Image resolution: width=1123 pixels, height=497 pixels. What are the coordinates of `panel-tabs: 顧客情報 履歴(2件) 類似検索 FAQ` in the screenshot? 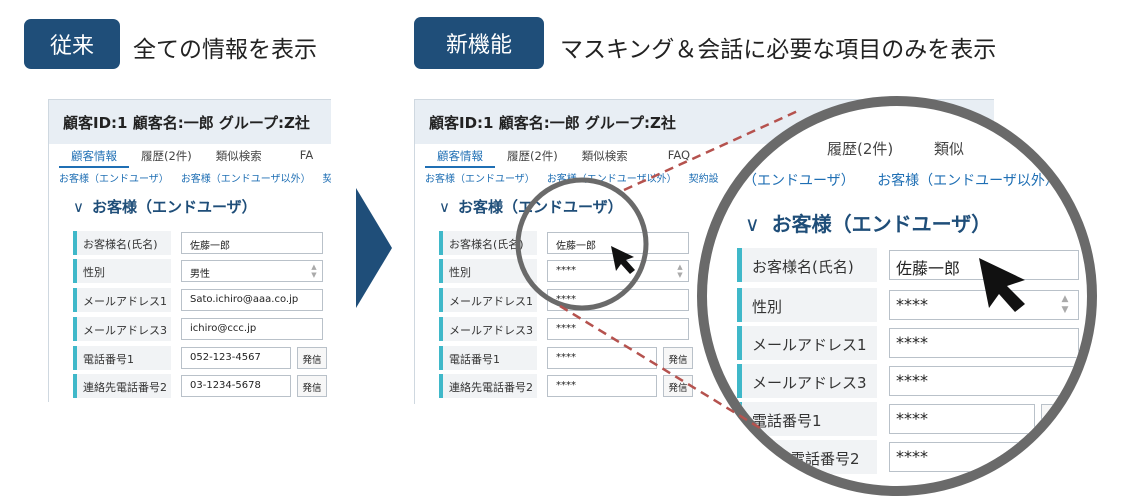 It's located at (563, 156).